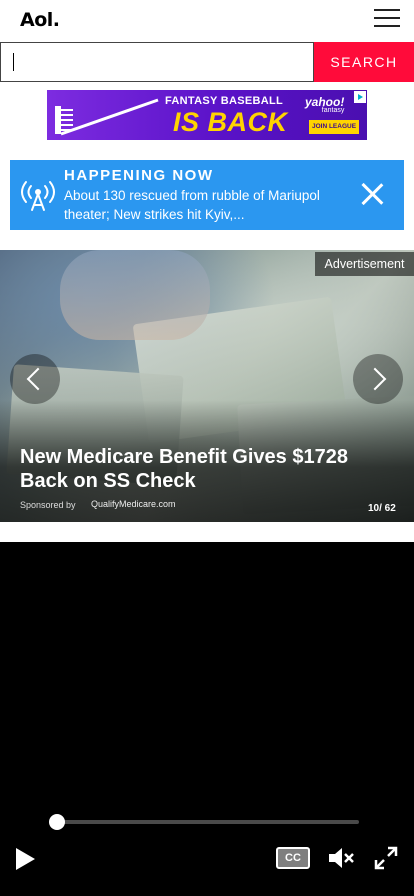 Image resolution: width=414 pixels, height=896 pixels. What do you see at coordinates (133, 504) in the screenshot?
I see `sponsor-name: QualifyMedicare.com` at bounding box center [133, 504].